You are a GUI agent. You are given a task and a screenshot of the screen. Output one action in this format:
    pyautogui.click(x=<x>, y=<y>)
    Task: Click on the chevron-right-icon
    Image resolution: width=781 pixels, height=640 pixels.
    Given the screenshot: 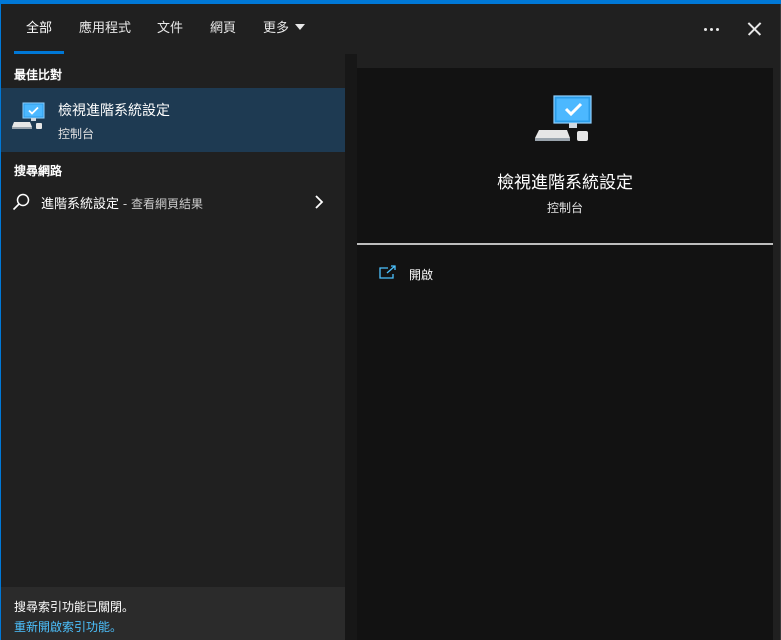 What is the action you would take?
    pyautogui.click(x=319, y=202)
    